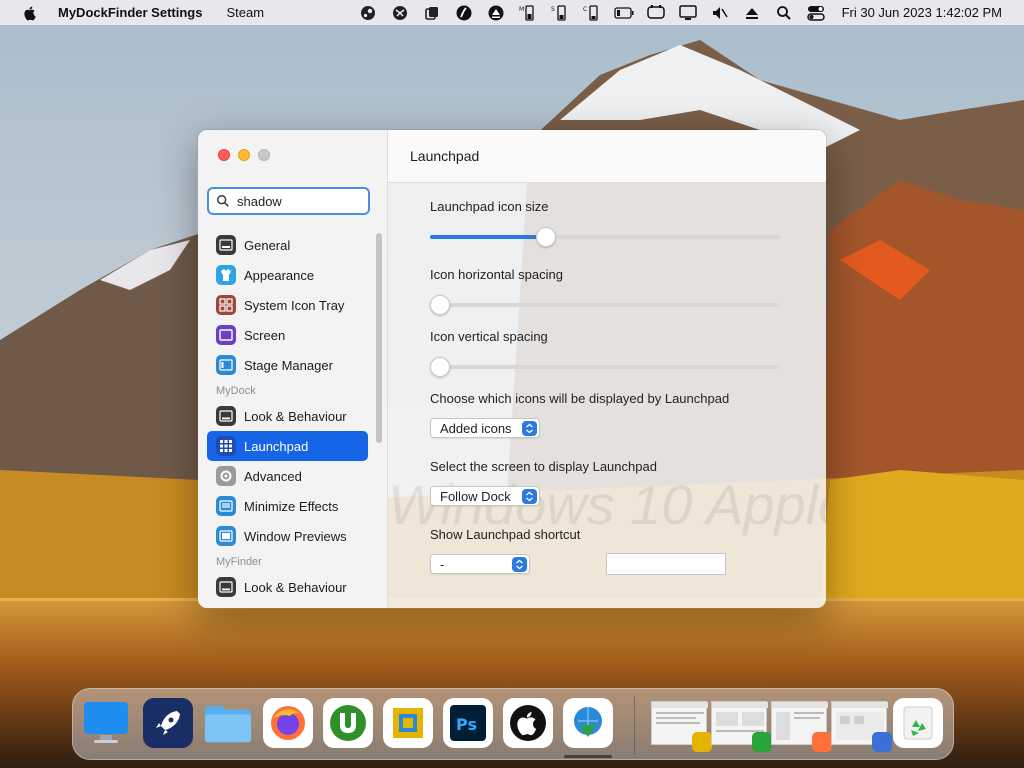 The image size is (1024, 768). Describe the element at coordinates (226, 335) in the screenshot. I see `screen-icon` at that location.